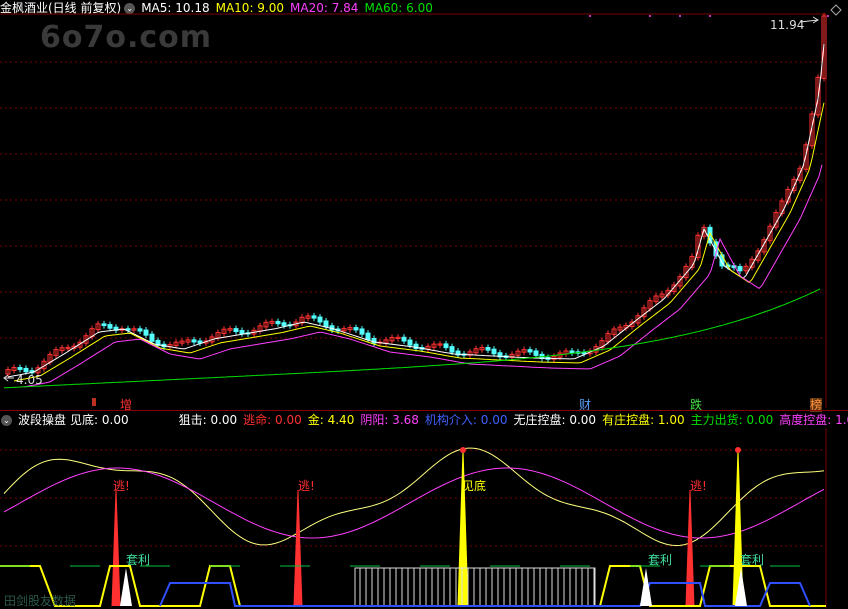 The width and height of the screenshot is (848, 609). Describe the element at coordinates (466, 420) in the screenshot. I see `jigou-value: 机构介入: 0.00` at that location.